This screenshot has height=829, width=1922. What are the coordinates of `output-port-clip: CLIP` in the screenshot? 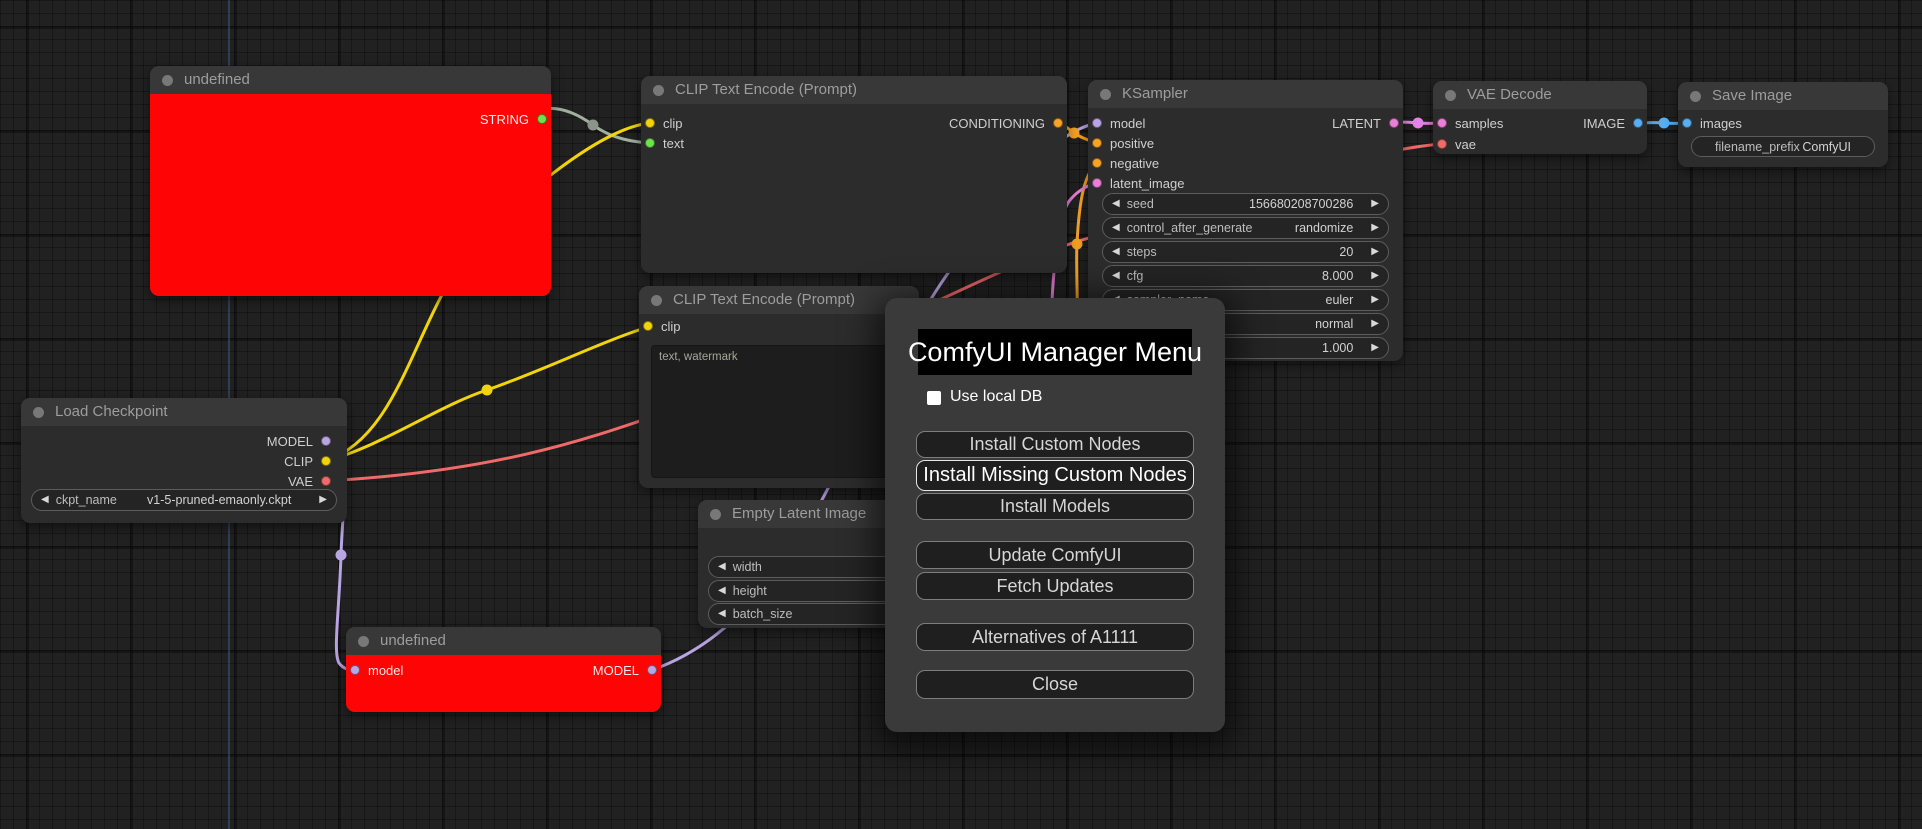 It's located at (307, 461).